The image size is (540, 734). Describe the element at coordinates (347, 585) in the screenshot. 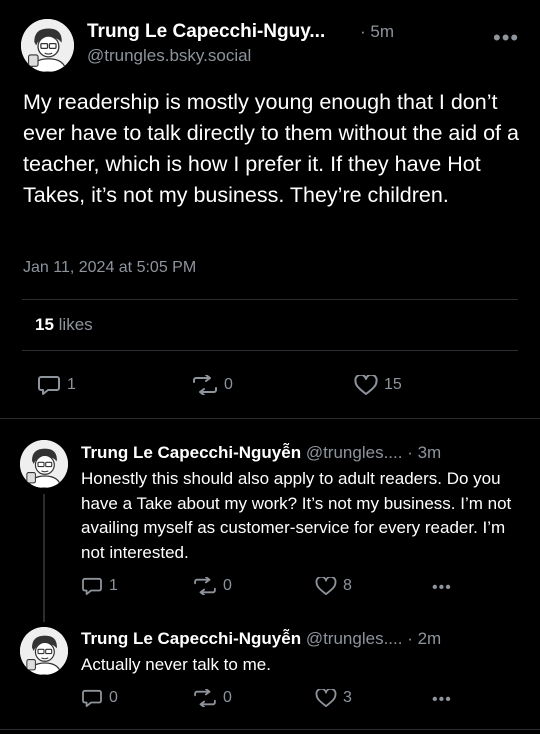

I see `like-count: 8` at that location.